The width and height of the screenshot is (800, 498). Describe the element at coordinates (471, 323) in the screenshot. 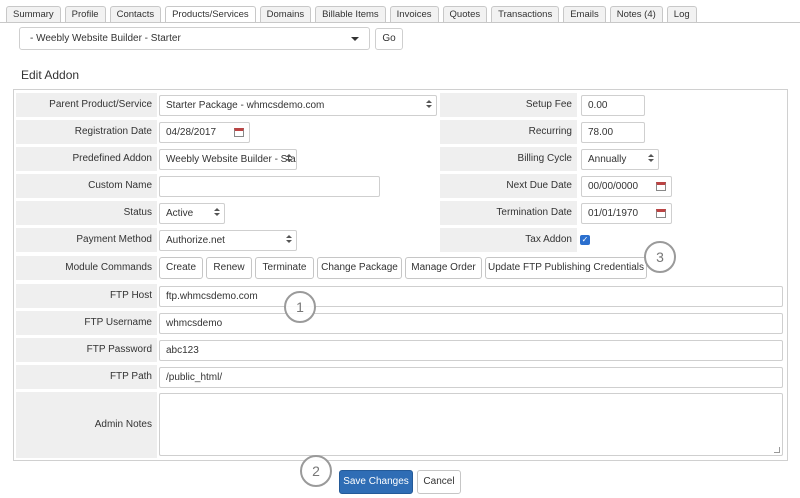

I see `ftp-username-input: whmcsdemo` at that location.